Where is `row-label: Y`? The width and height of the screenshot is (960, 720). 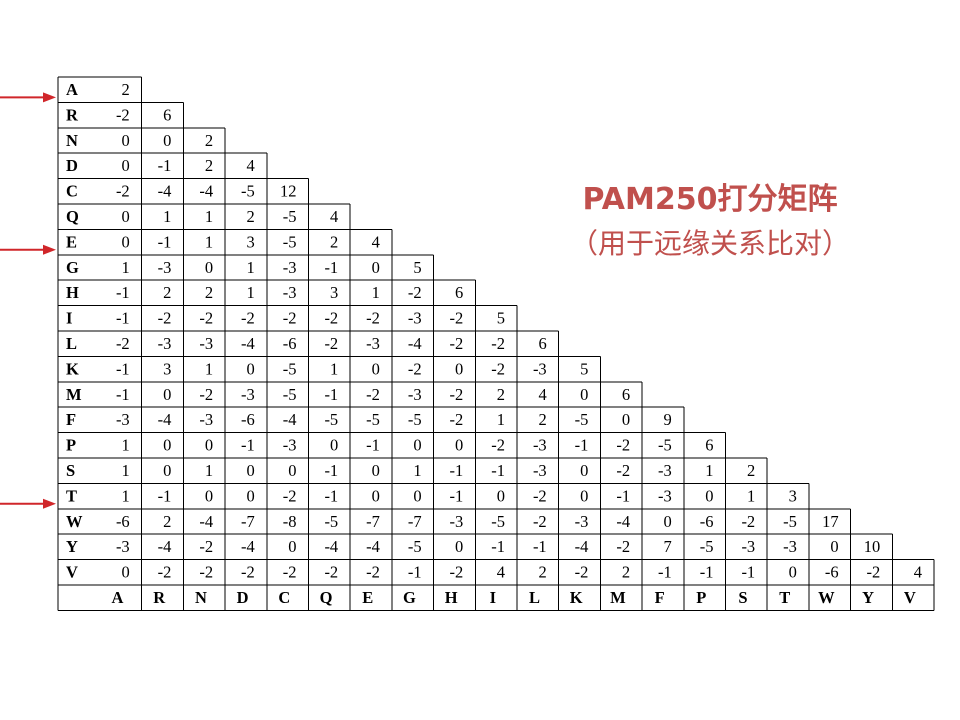 row-label: Y is located at coordinates (72, 546).